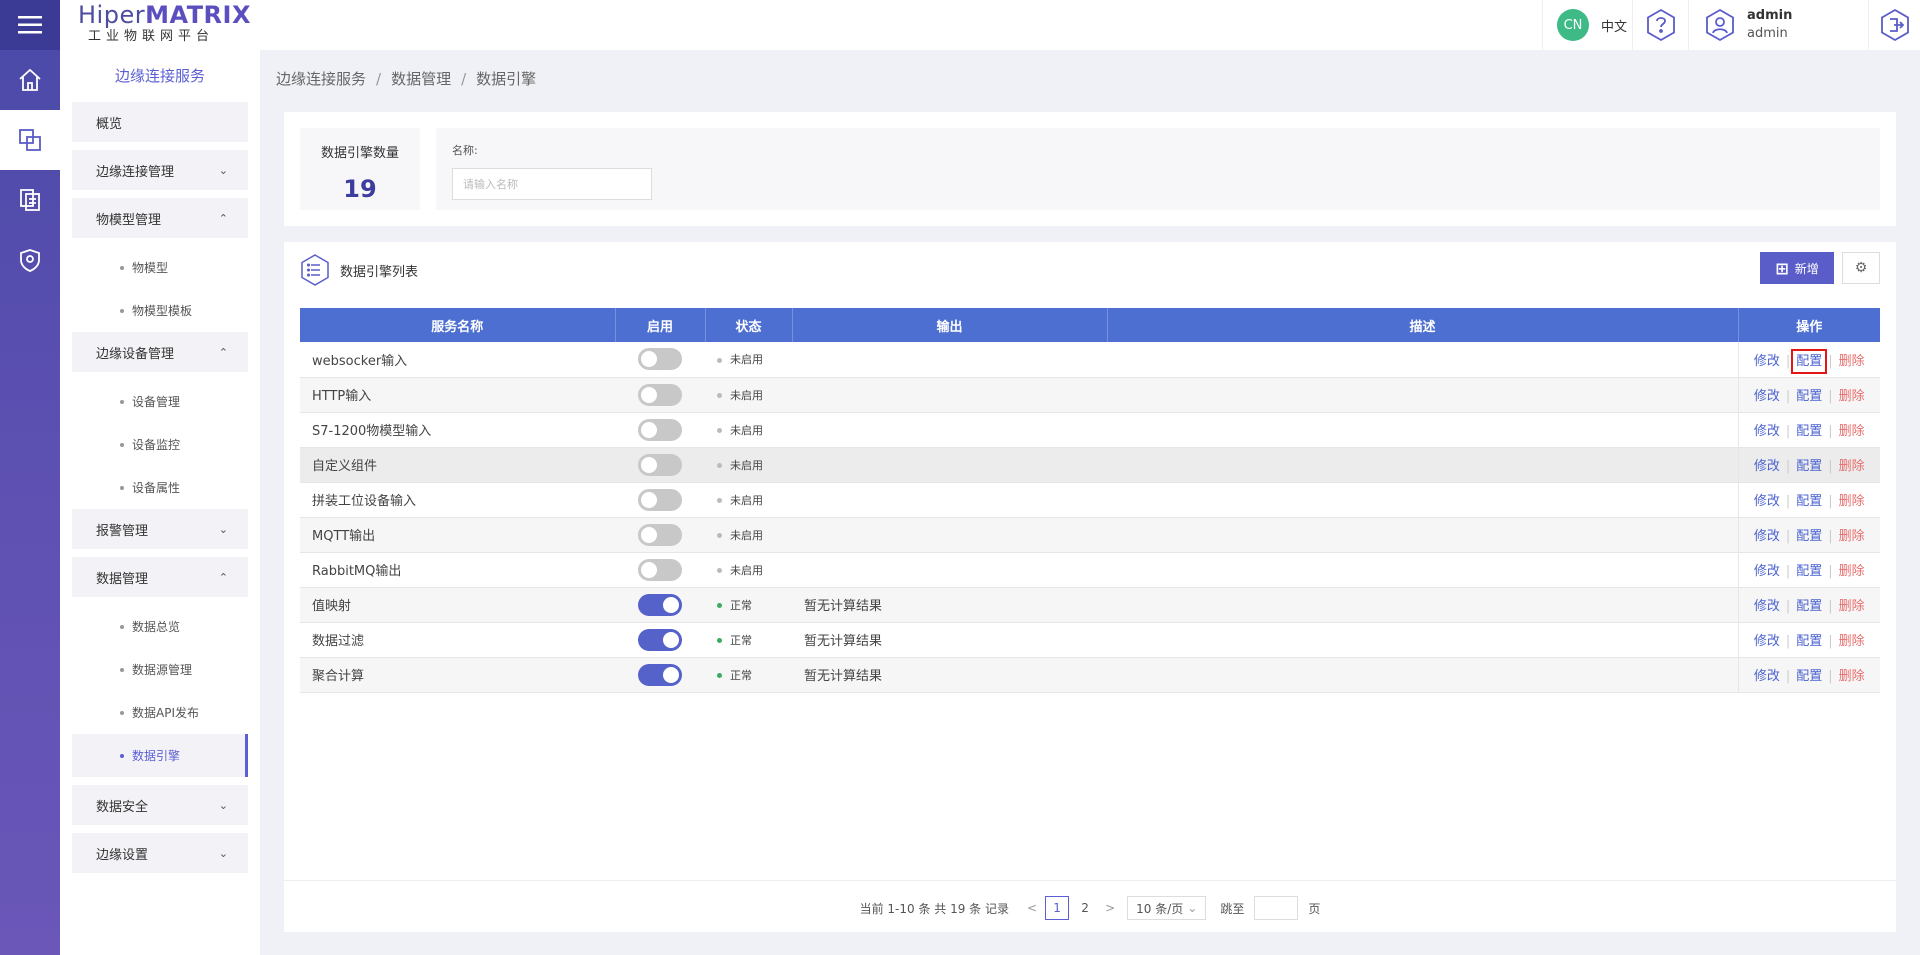  What do you see at coordinates (1057, 908) in the screenshot?
I see `page-button-current: 1` at bounding box center [1057, 908].